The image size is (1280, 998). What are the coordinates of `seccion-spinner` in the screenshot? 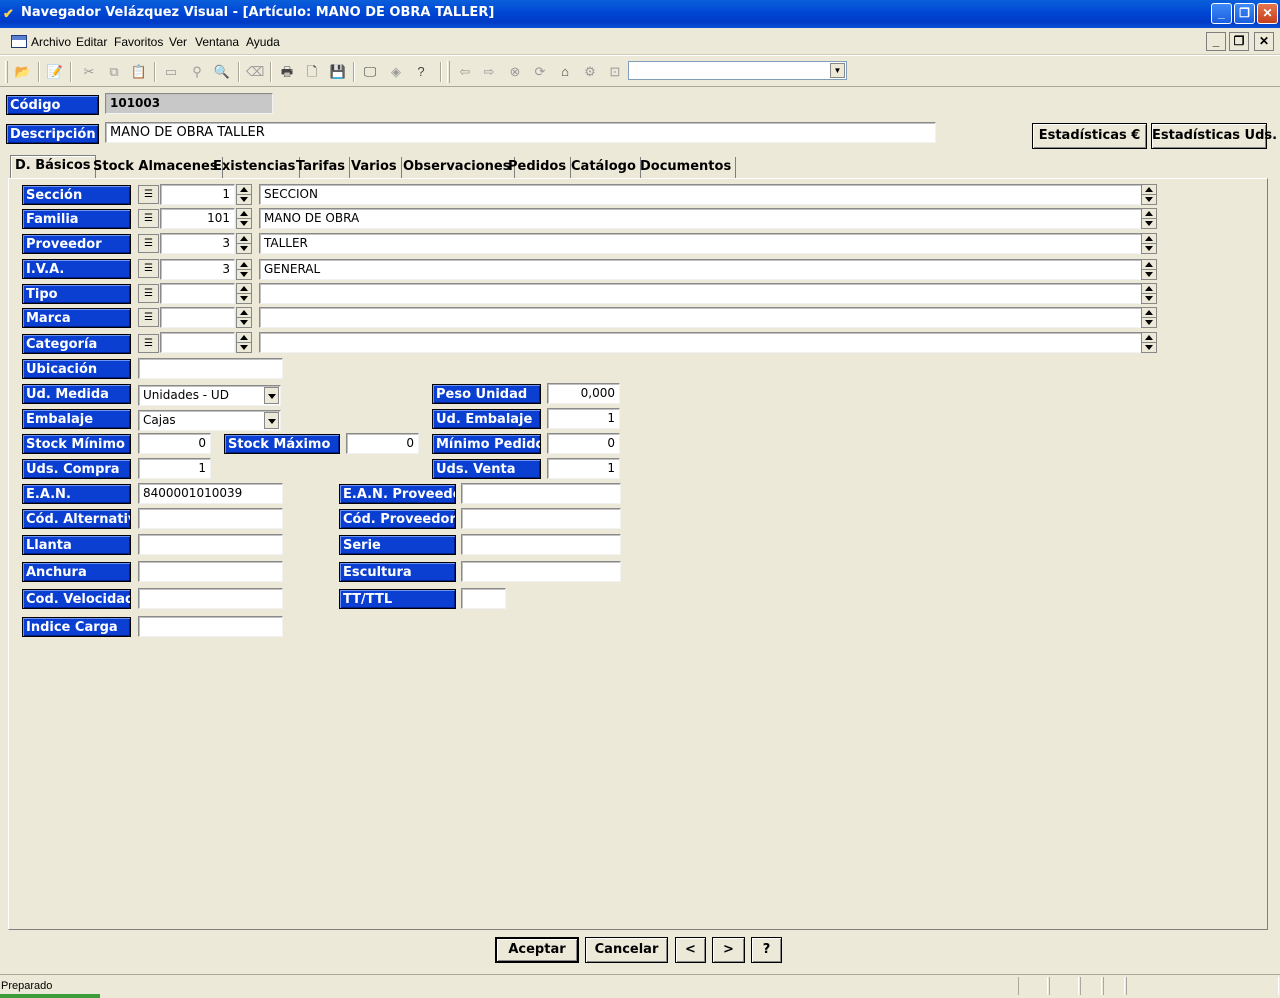 It's located at (244, 194).